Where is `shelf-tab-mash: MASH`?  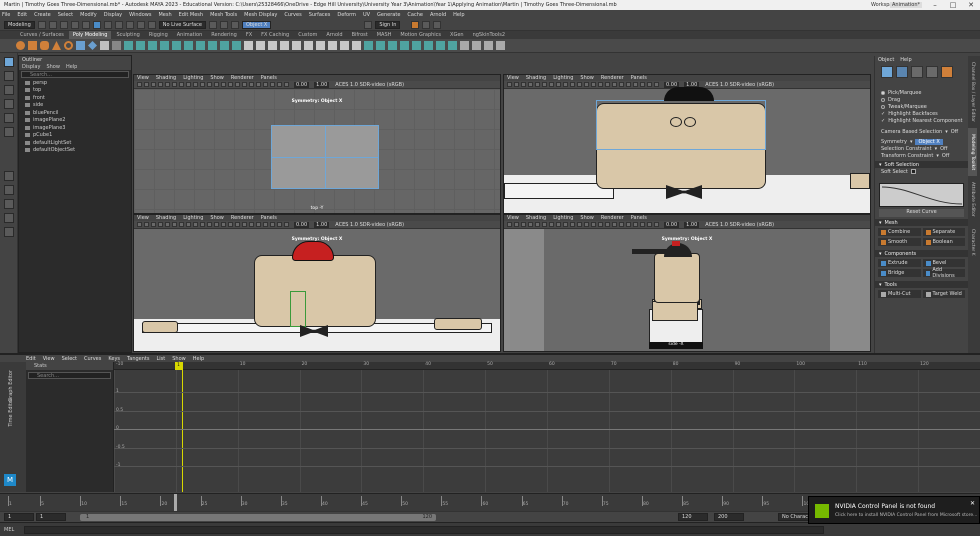 shelf-tab-mash: MASH is located at coordinates (384, 35).